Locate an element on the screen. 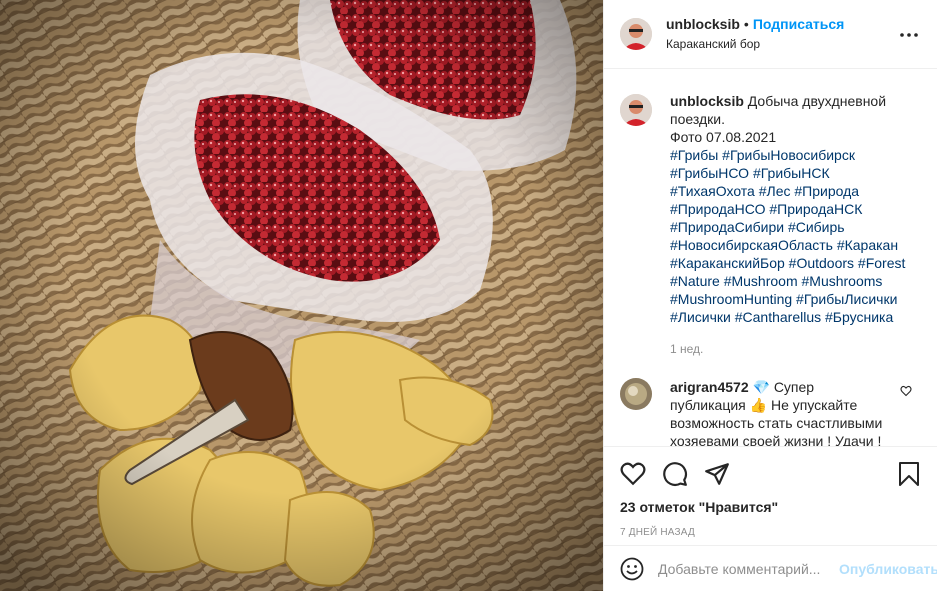 The width and height of the screenshot is (937, 591). comment-text-line-2: публикация 👍 Не упускайте is located at coordinates (764, 405).